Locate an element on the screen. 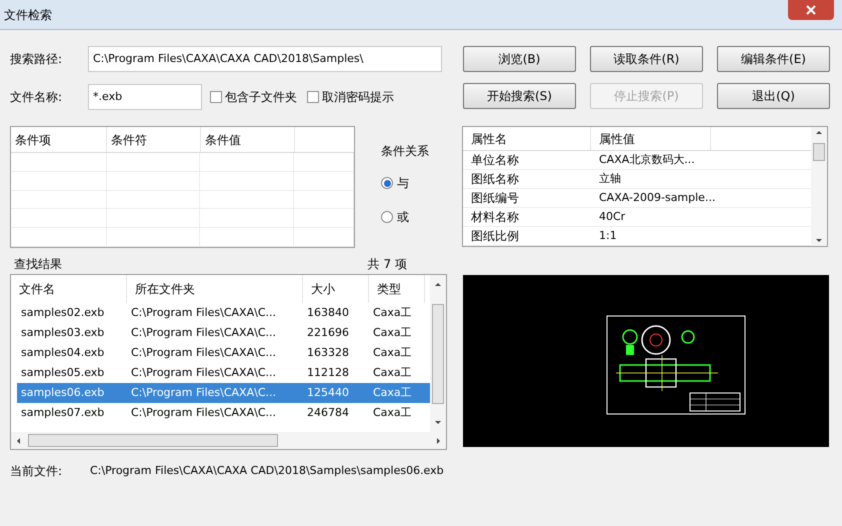 The width and height of the screenshot is (842, 526). dialog-button: 退出(Q) is located at coordinates (773, 96).